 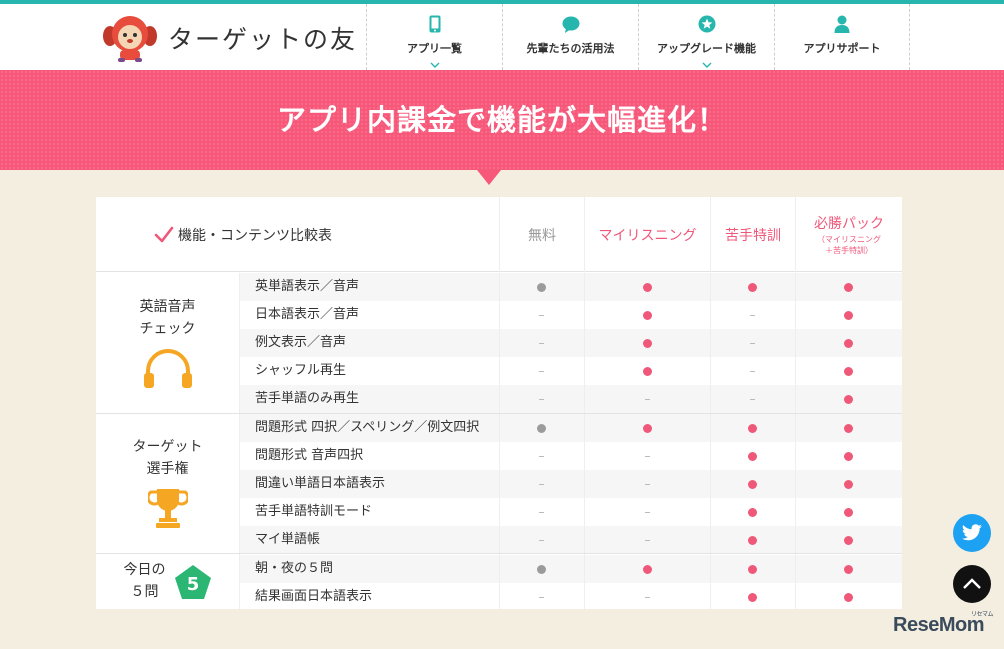 I want to click on banner-pointer, so click(x=489, y=177).